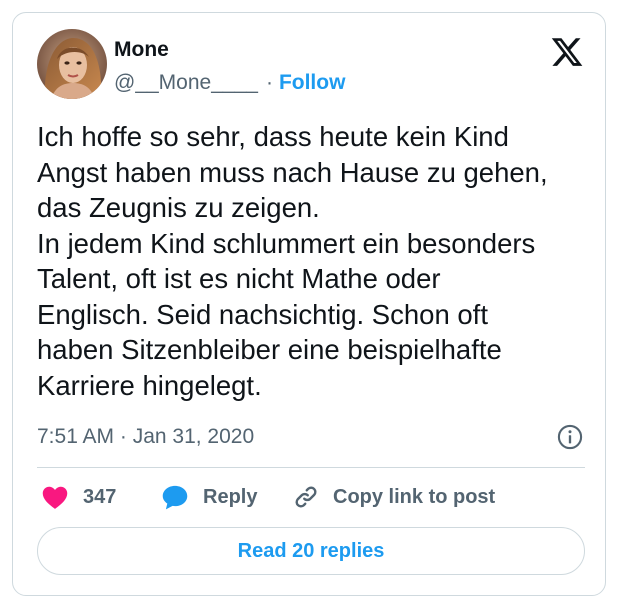  I want to click on follow-button: Follow, so click(312, 83).